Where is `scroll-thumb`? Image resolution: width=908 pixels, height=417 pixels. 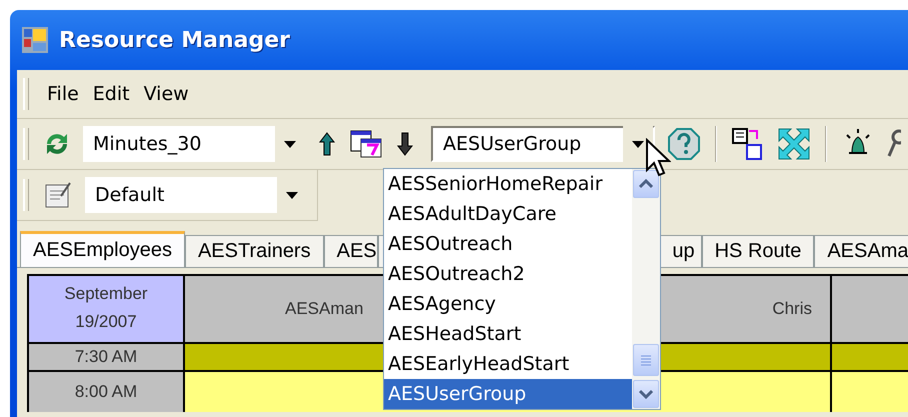 scroll-thumb is located at coordinates (646, 360).